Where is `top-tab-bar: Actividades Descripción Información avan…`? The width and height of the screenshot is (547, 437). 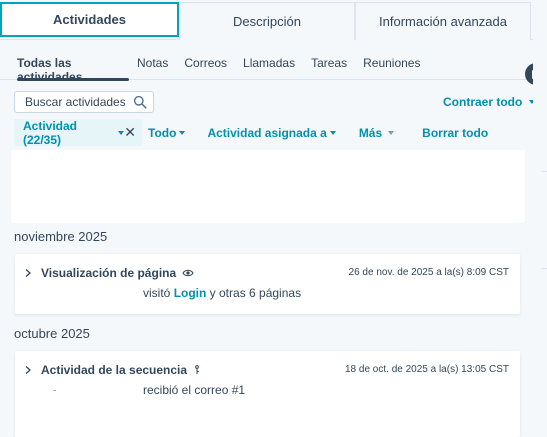
top-tab-bar: Actividades Descripción Información avan… is located at coordinates (266, 20).